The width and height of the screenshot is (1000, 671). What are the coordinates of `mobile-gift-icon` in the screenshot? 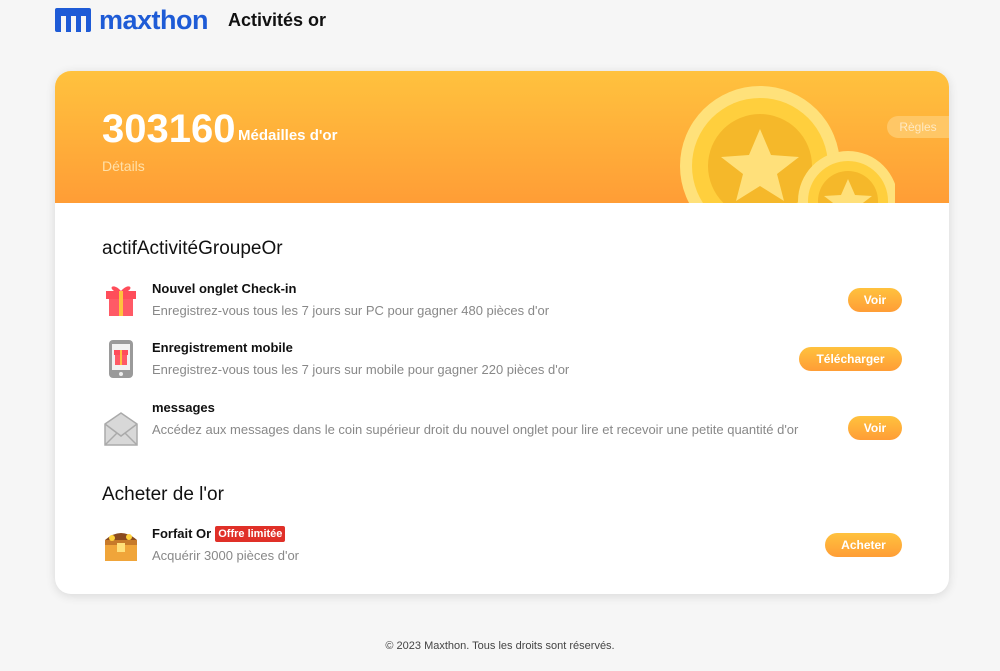 It's located at (121, 359).